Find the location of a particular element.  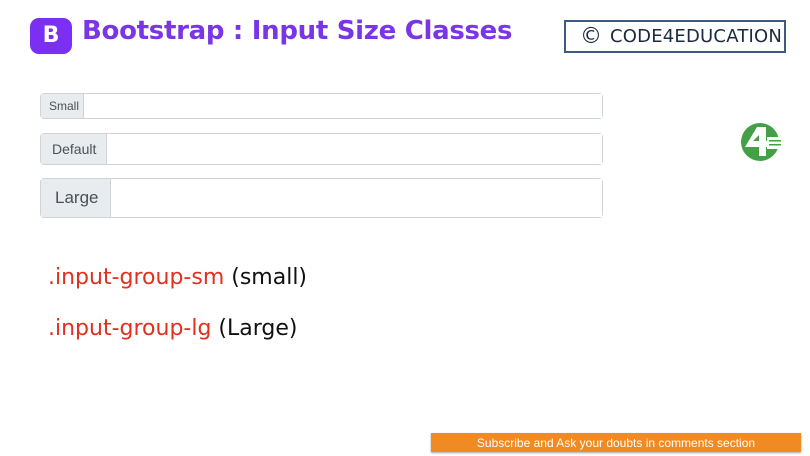

input-group-default: Default is located at coordinates (321, 149).